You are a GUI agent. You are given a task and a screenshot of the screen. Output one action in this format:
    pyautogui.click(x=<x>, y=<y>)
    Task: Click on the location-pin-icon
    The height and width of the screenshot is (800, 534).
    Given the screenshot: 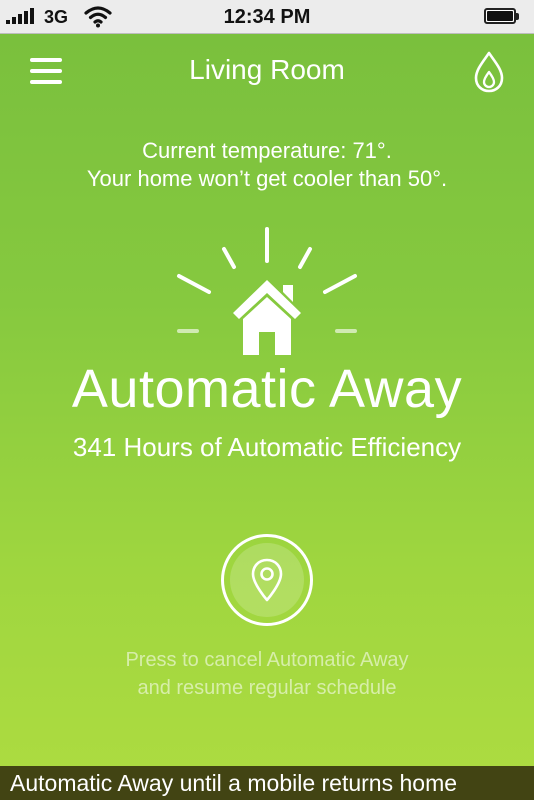 What is the action you would take?
    pyautogui.click(x=267, y=580)
    